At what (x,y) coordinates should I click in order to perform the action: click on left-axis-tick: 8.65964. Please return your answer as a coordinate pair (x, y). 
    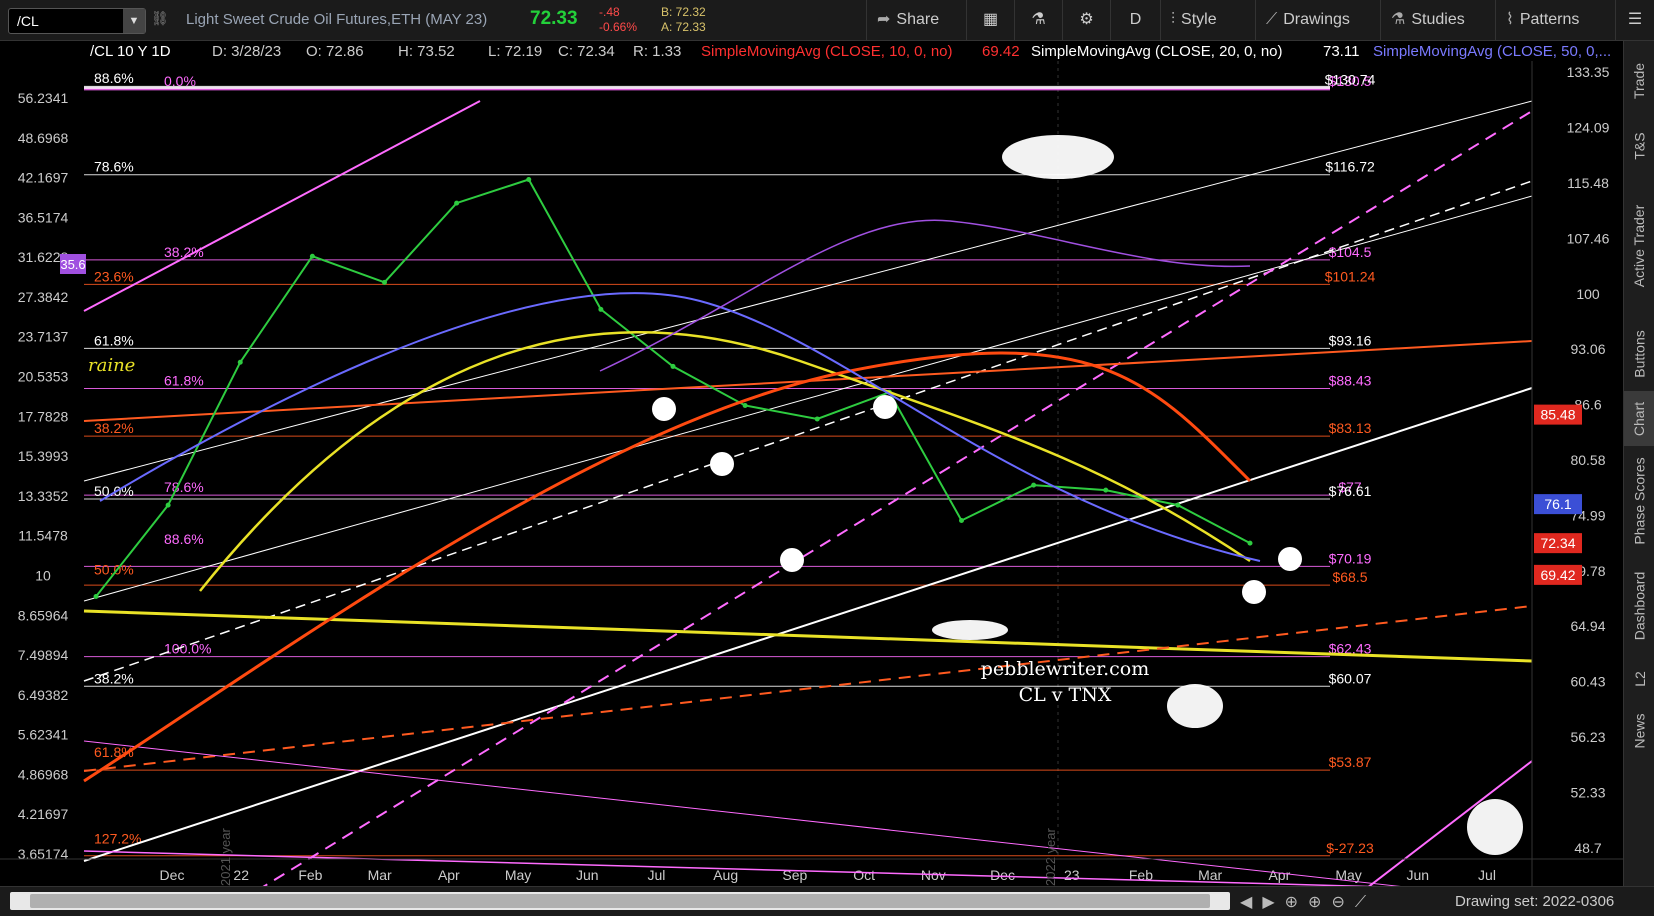
    Looking at the image, I should click on (43, 615).